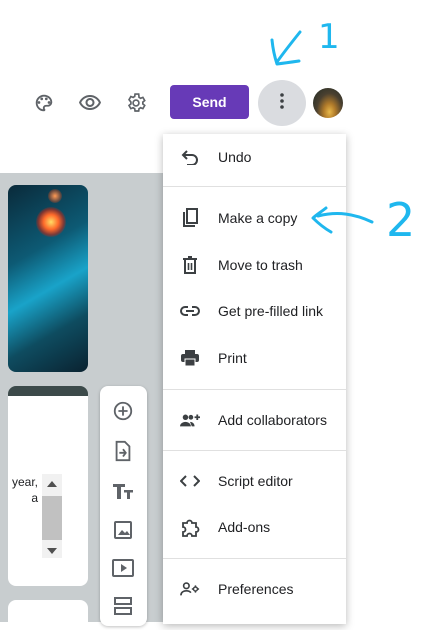  What do you see at coordinates (24, 482) in the screenshot?
I see `question-text-line-1: year,` at bounding box center [24, 482].